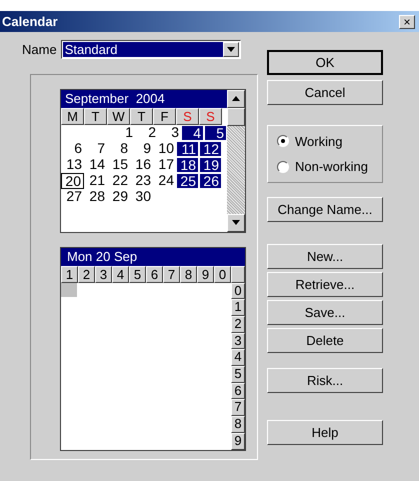 The image size is (419, 481). What do you see at coordinates (238, 357) in the screenshot?
I see `row-header: 4` at bounding box center [238, 357].